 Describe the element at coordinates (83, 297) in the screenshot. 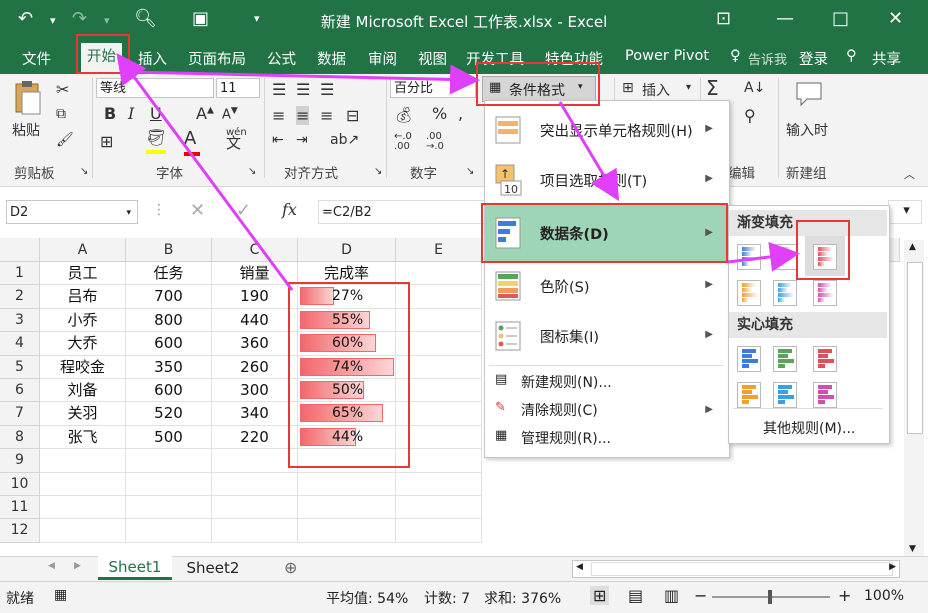

I see `cell: 吕布` at that location.